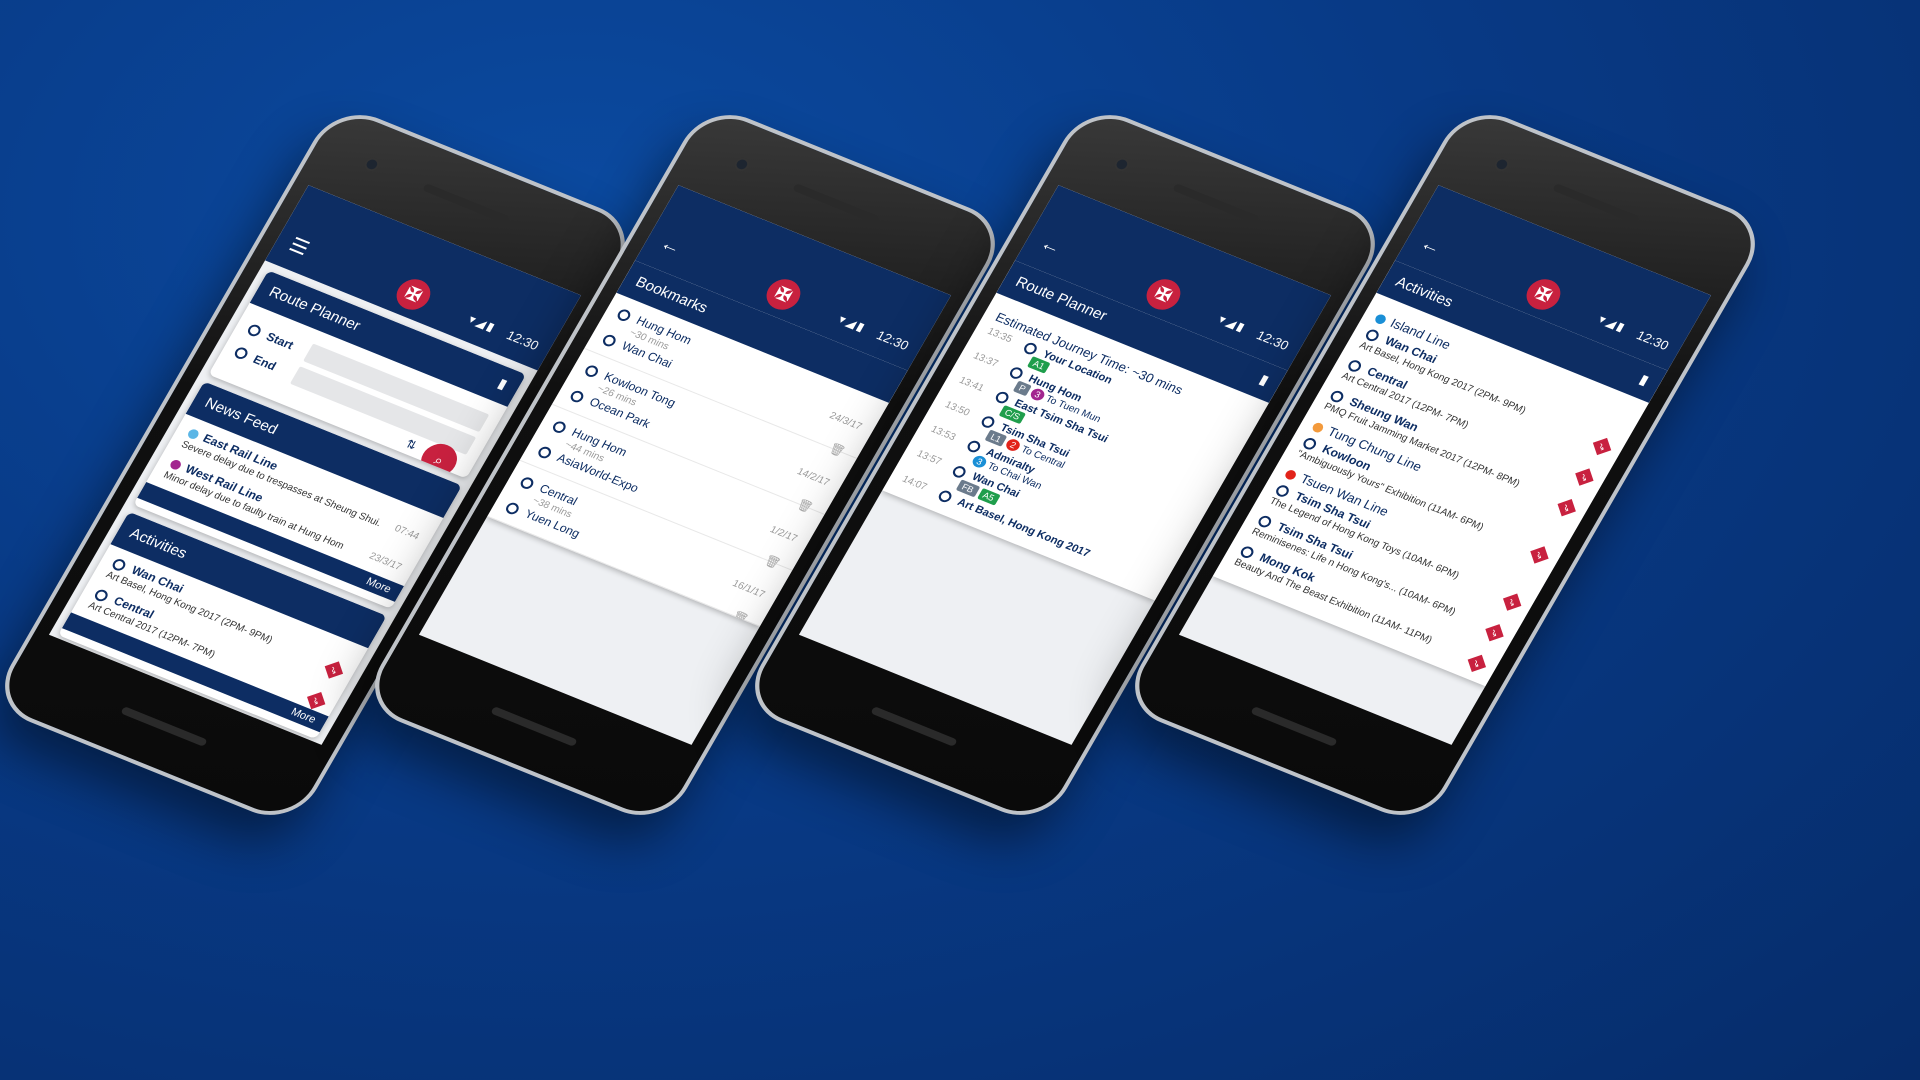  Describe the element at coordinates (264, 363) in the screenshot. I see `end-label: End` at that location.